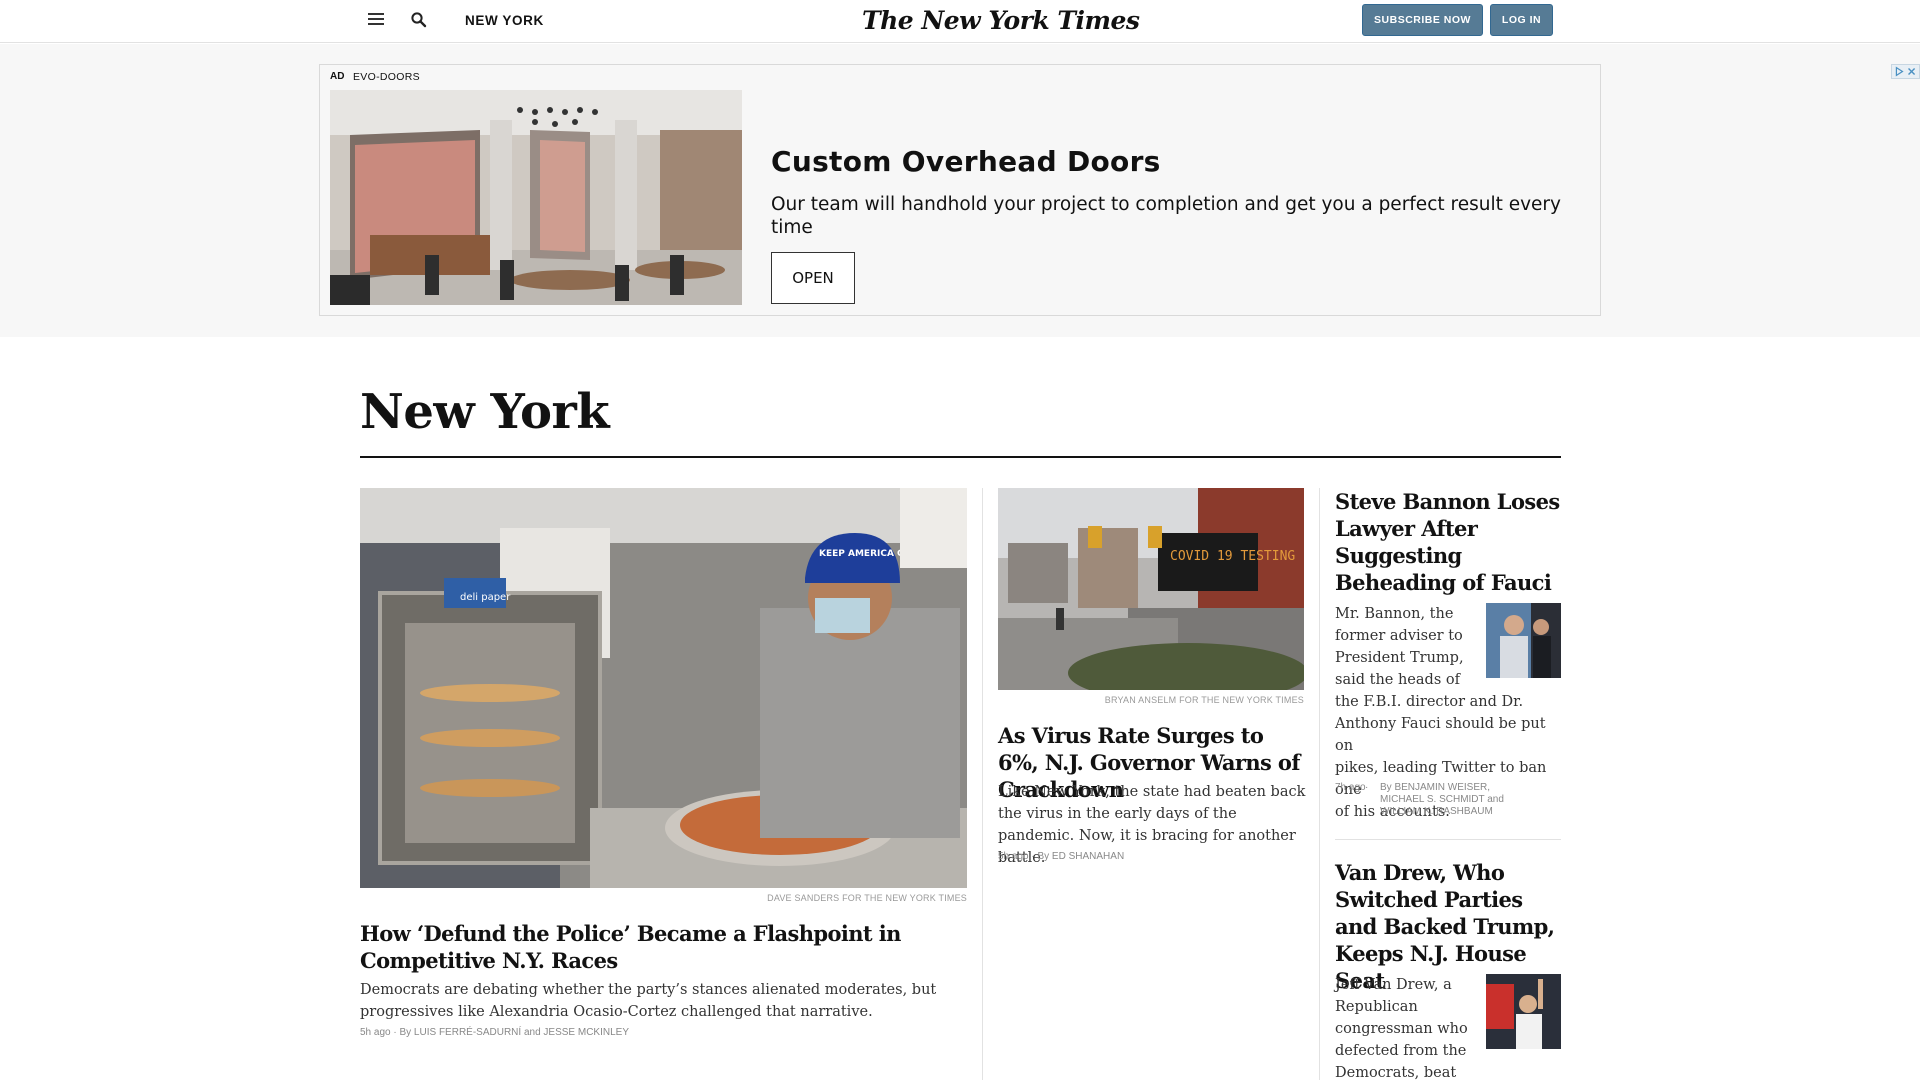  What do you see at coordinates (386, 77) in the screenshot?
I see `ad-advertiser: EVO-DOORS` at bounding box center [386, 77].